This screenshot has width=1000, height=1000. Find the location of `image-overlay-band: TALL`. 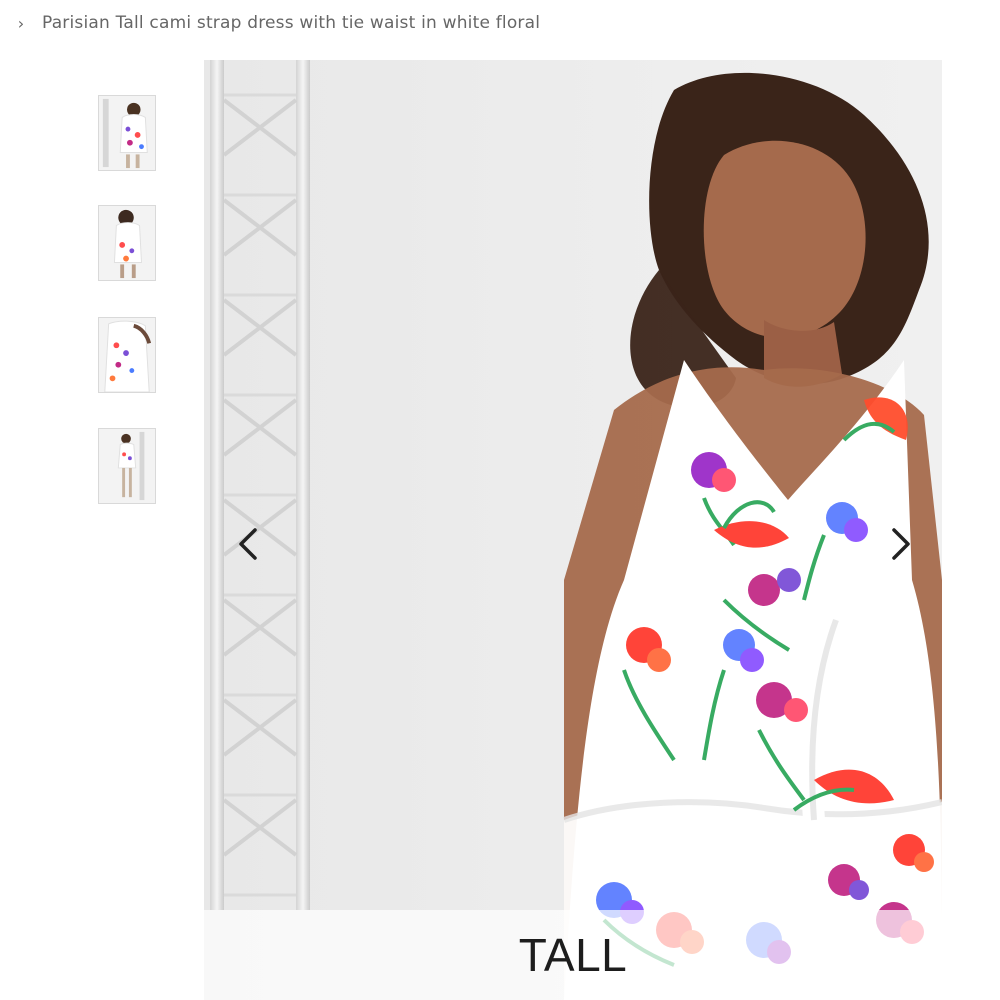

image-overlay-band: TALL is located at coordinates (573, 955).